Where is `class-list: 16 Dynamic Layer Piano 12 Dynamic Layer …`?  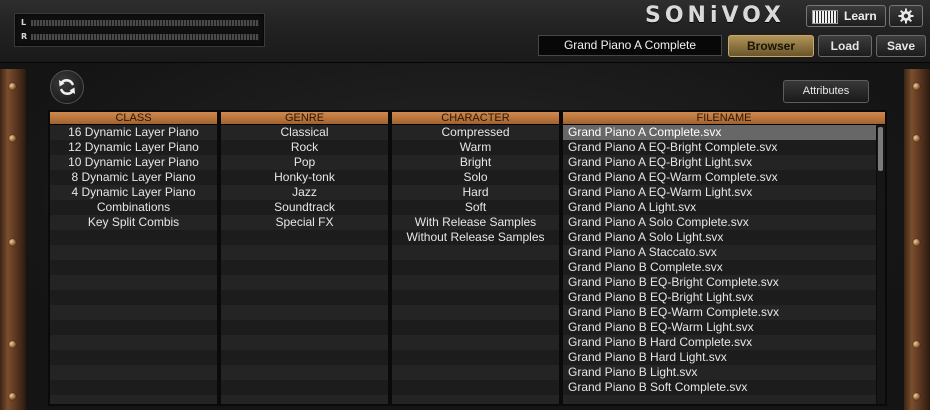 class-list: 16 Dynamic Layer Piano 12 Dynamic Layer … is located at coordinates (133, 264).